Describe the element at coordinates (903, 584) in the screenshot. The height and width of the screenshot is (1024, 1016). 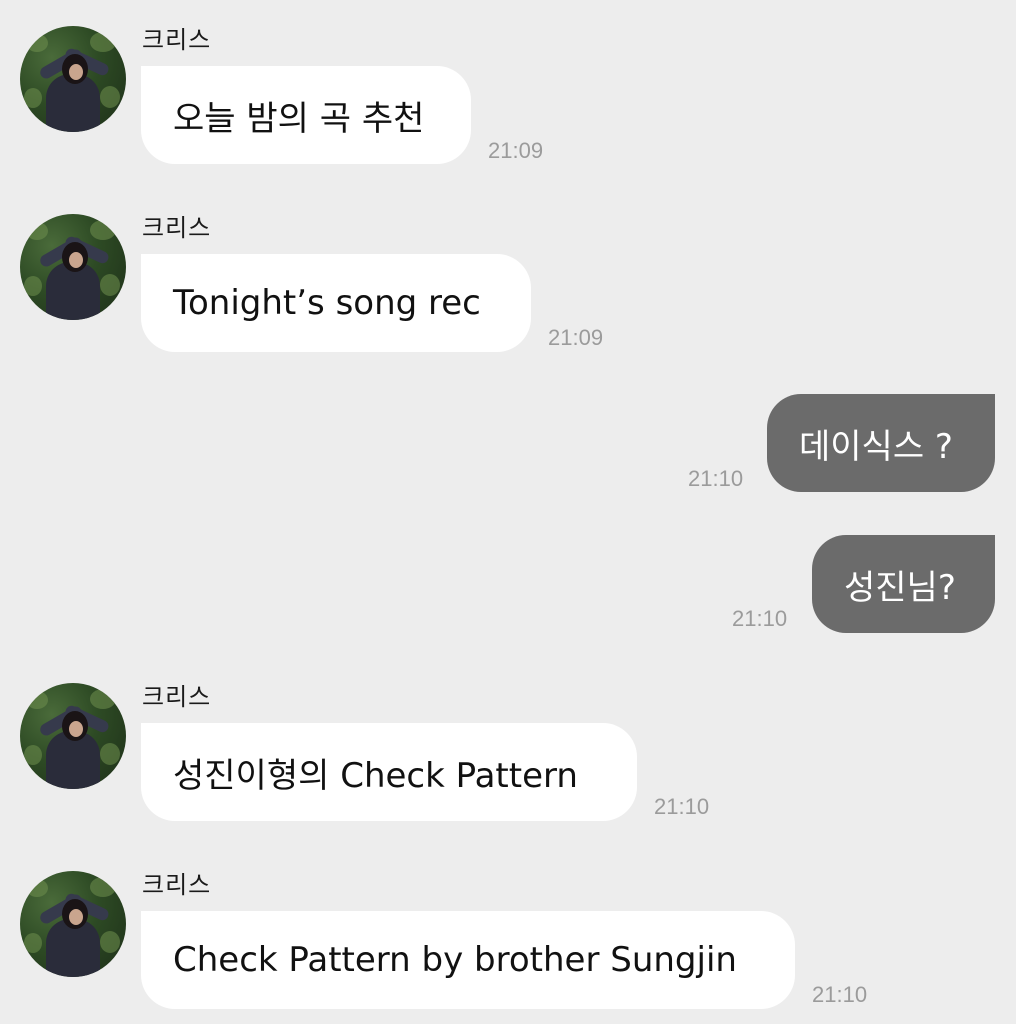
I see `message-bubble: 성진님?` at that location.